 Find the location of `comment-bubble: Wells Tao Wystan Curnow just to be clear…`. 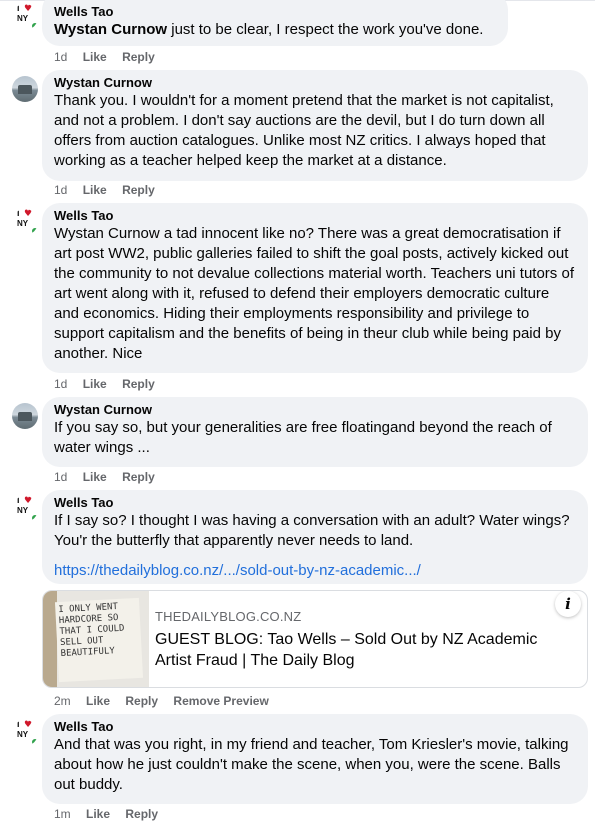

comment-bubble: Wells Tao Wystan Curnow just to be clear… is located at coordinates (275, 23).